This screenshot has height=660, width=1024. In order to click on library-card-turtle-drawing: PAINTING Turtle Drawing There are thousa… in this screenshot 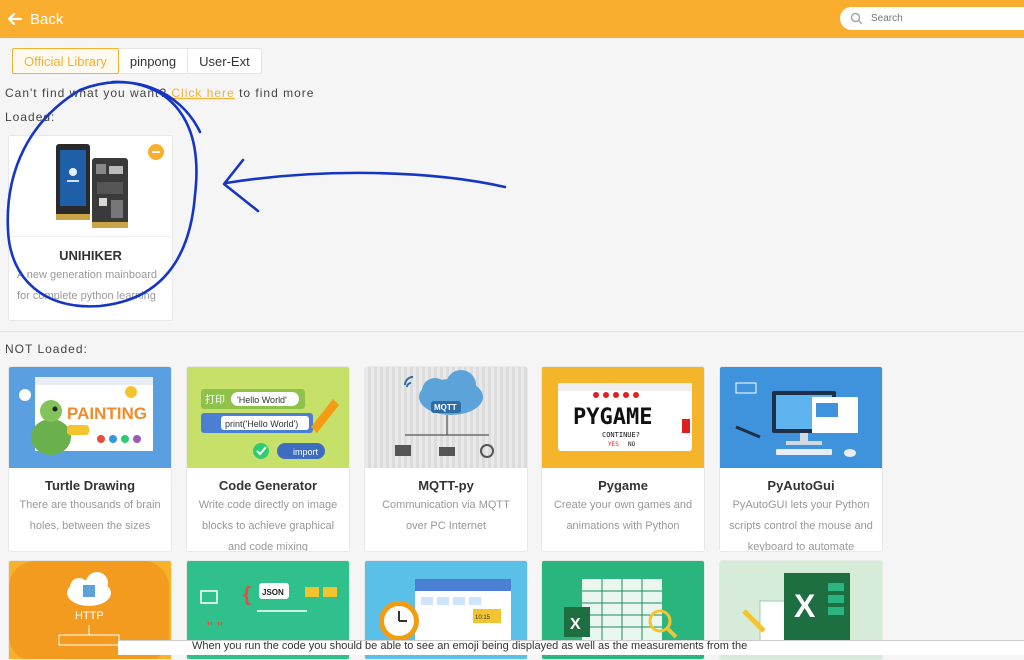, I will do `click(90, 459)`.